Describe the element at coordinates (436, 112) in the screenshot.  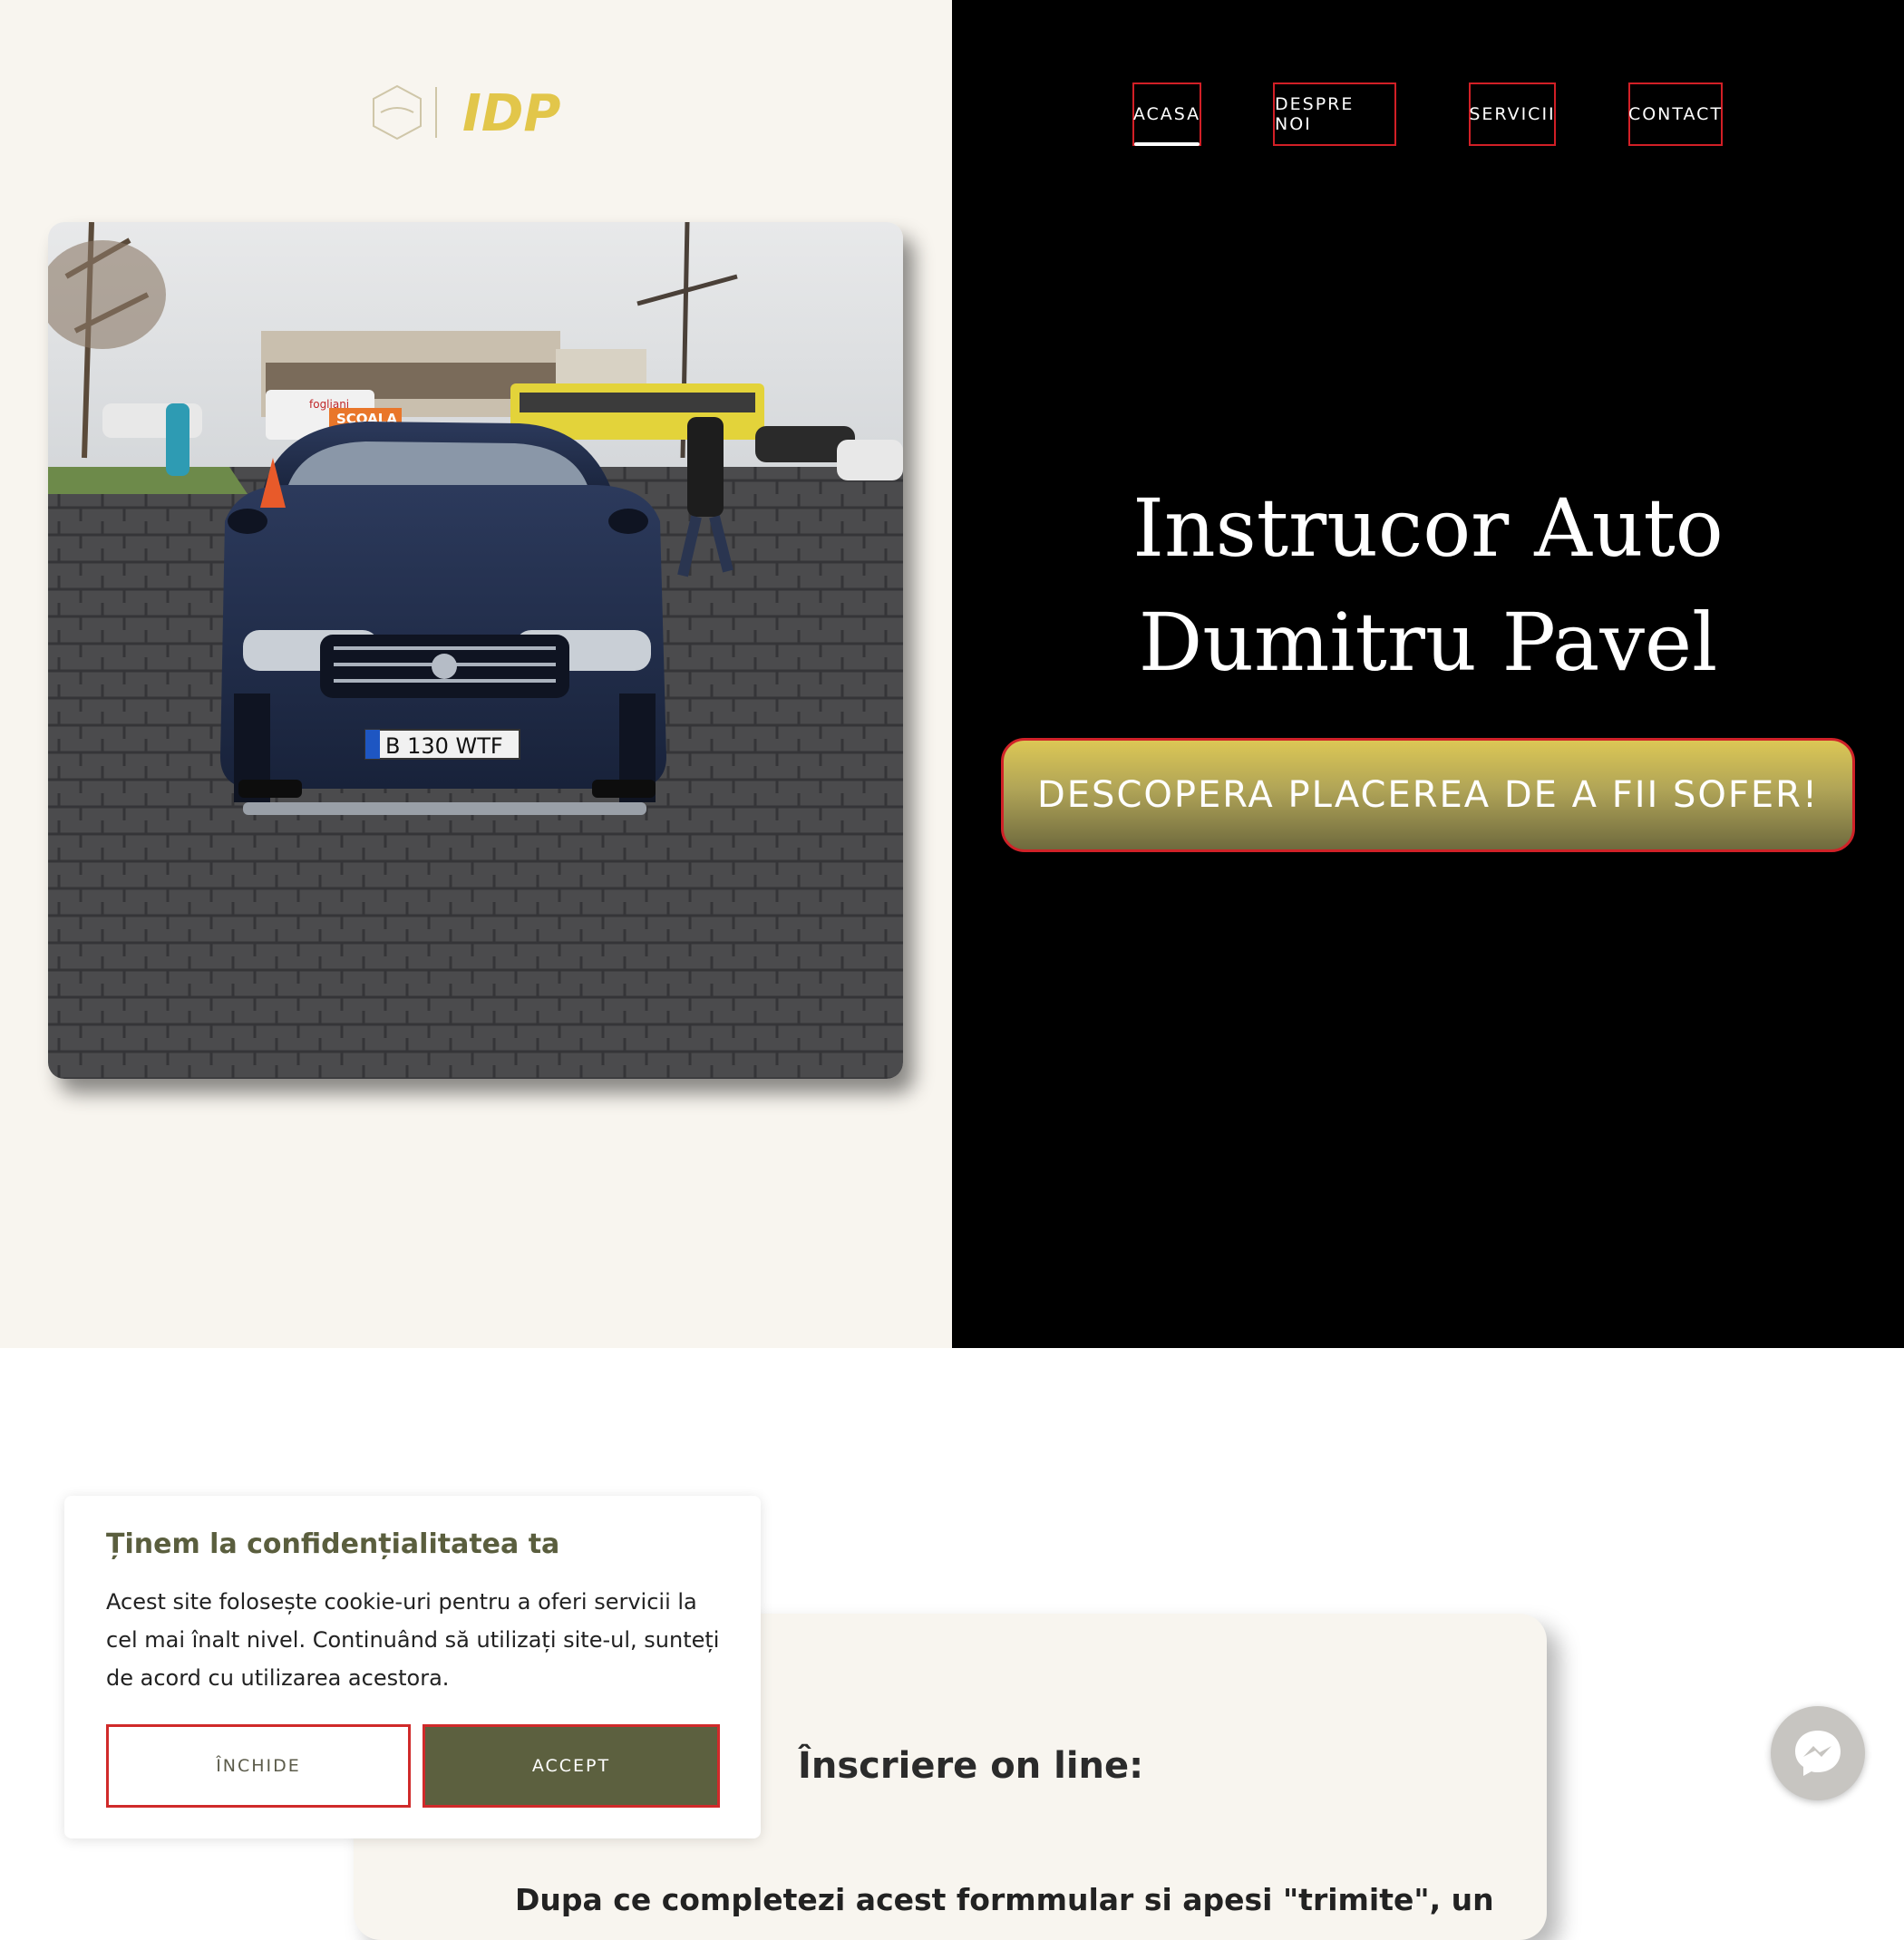
I see `logo-divider` at that location.